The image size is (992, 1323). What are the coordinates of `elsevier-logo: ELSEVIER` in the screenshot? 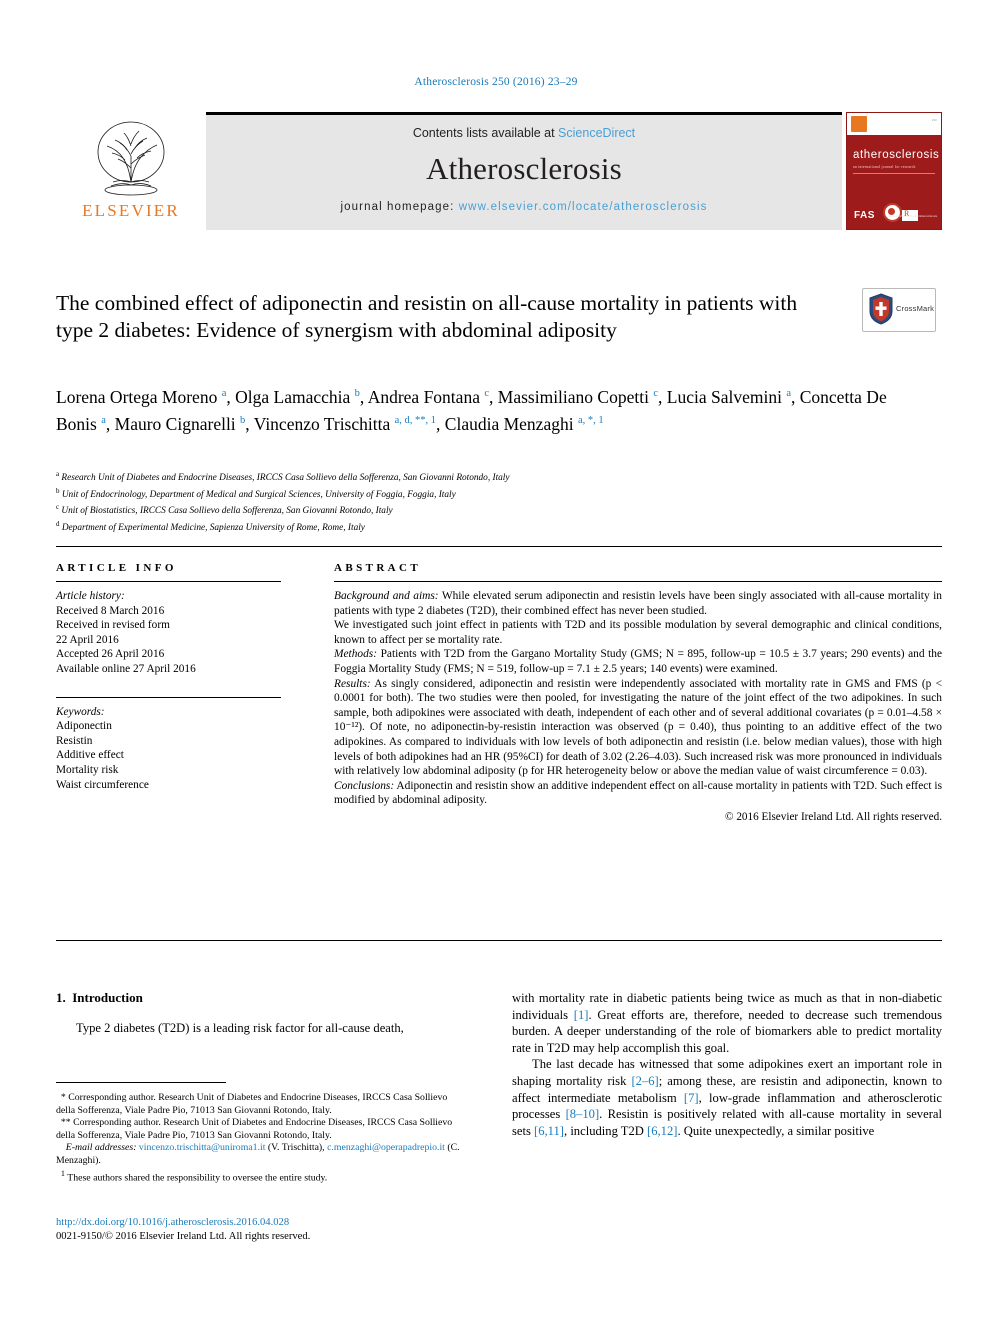 It's located at (131, 171).